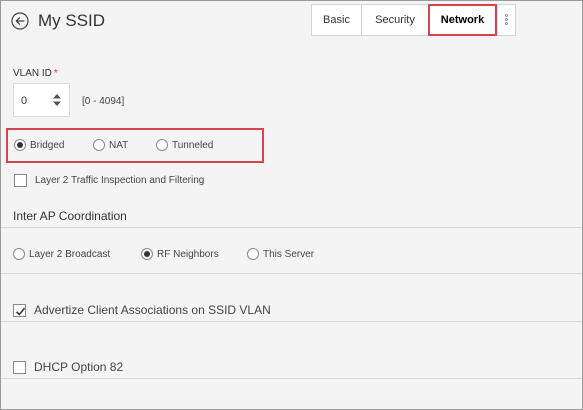 The height and width of the screenshot is (410, 583). Describe the element at coordinates (79, 367) in the screenshot. I see `checkbox-label: DHCP Option 82` at that location.